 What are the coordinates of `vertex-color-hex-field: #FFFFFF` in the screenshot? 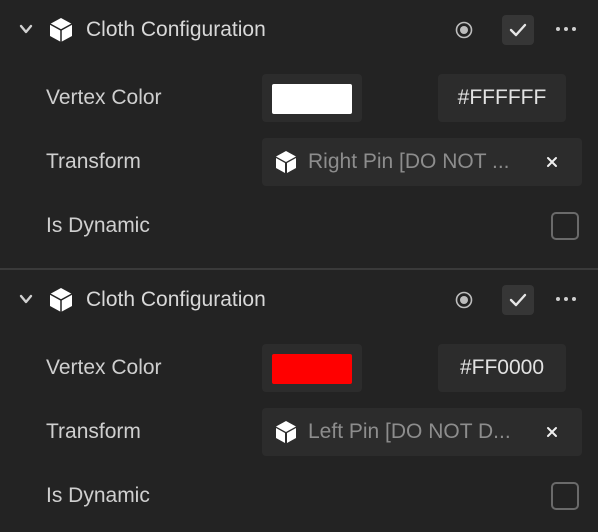 It's located at (502, 98).